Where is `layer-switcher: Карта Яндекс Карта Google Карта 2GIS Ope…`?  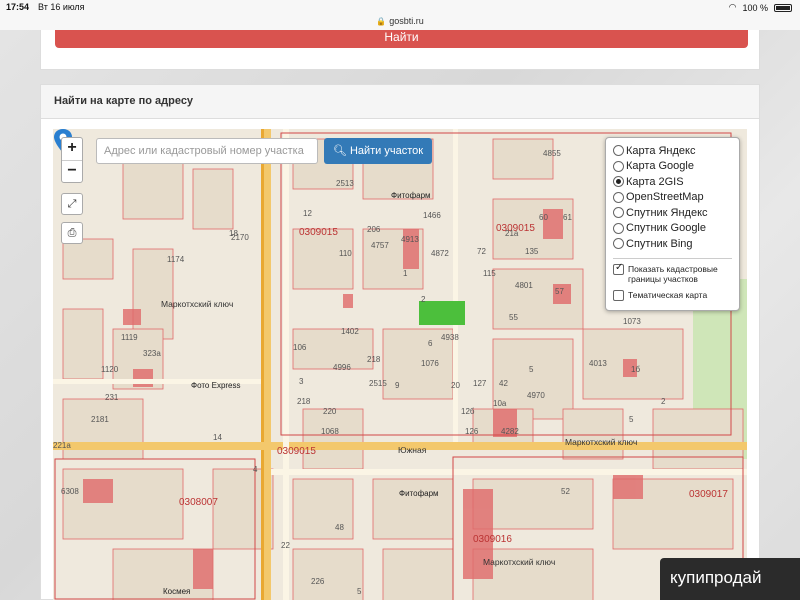 layer-switcher: Карта Яндекс Карта Google Карта 2GIS Ope… is located at coordinates (672, 224).